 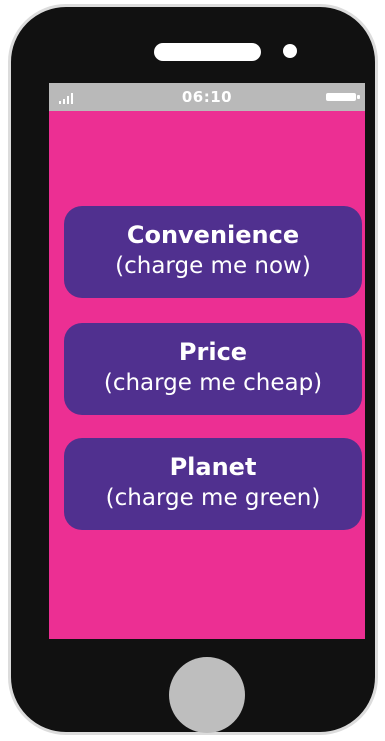 What do you see at coordinates (213, 498) in the screenshot?
I see `option-subtitle: (charge me green)` at bounding box center [213, 498].